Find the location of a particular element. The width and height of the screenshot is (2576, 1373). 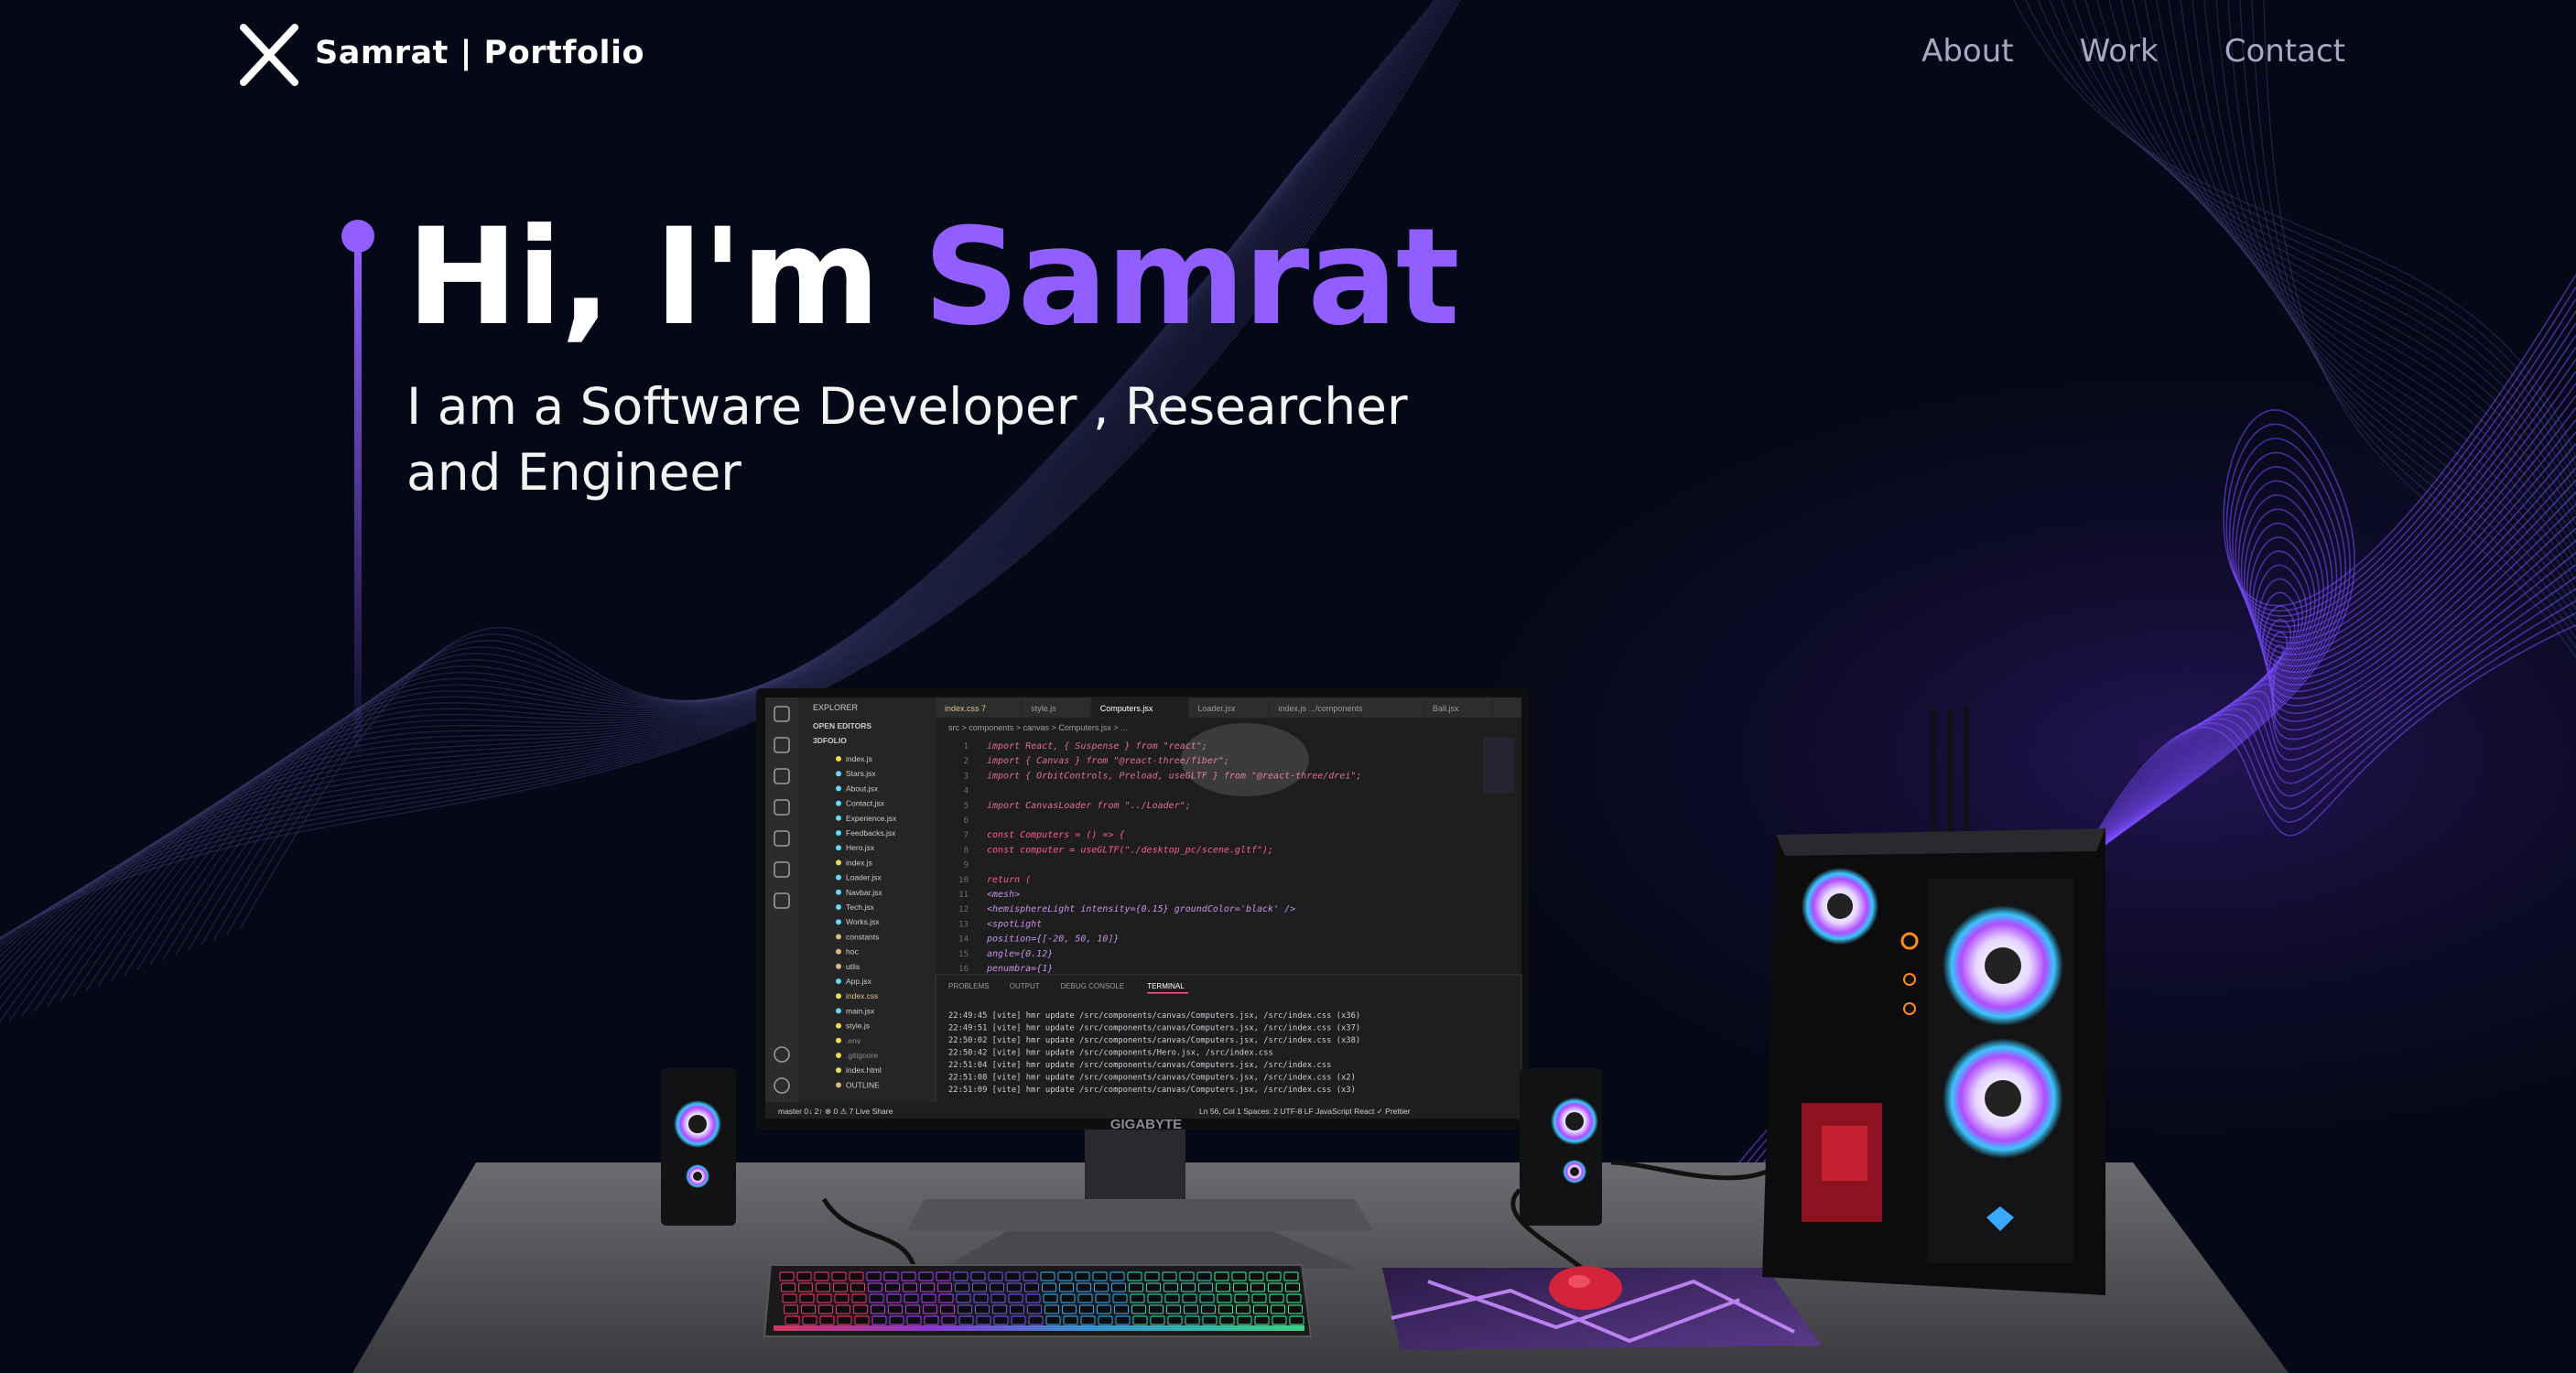

line-number: 6 is located at coordinates (967, 821).